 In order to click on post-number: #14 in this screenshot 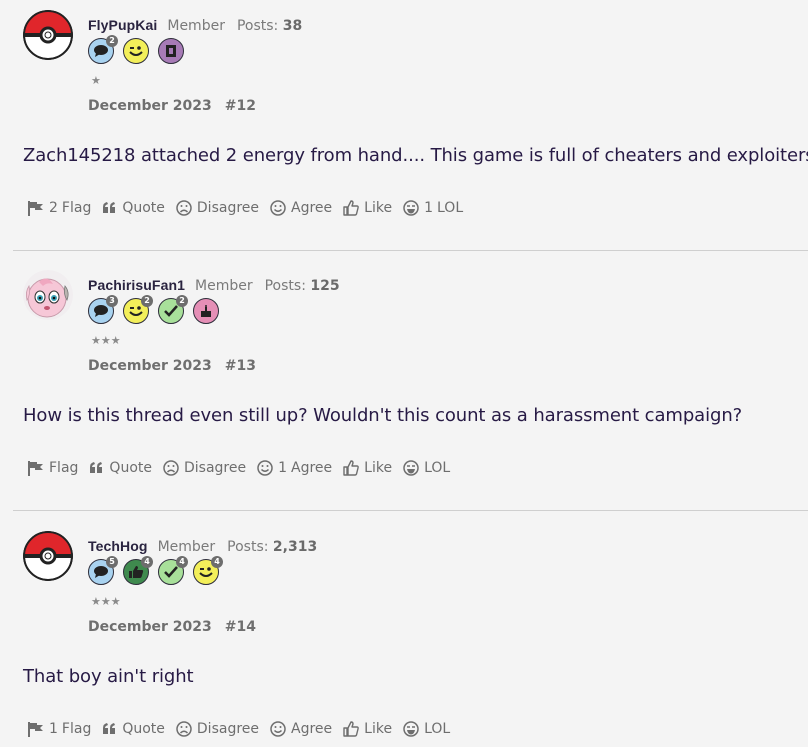, I will do `click(240, 627)`.